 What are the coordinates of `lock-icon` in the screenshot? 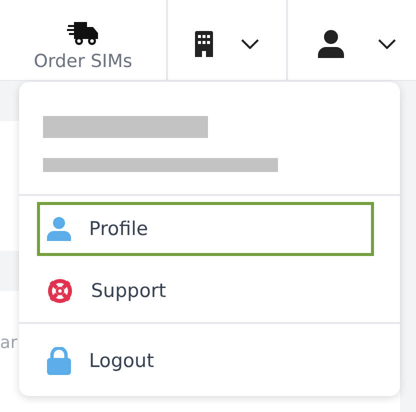 It's located at (59, 361).